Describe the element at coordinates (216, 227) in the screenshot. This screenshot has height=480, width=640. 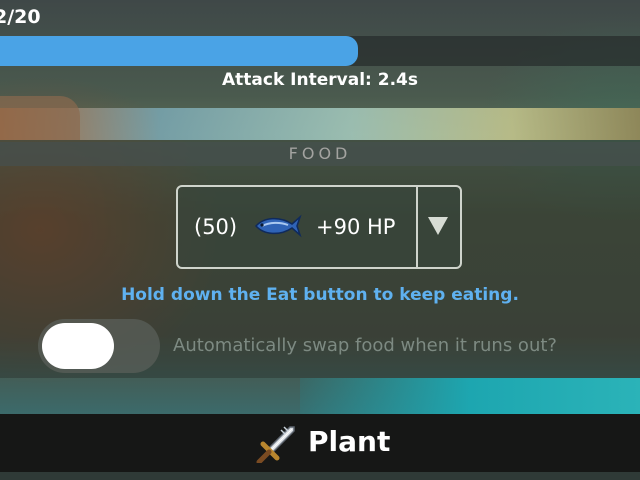
I see `food-count: (50)` at that location.